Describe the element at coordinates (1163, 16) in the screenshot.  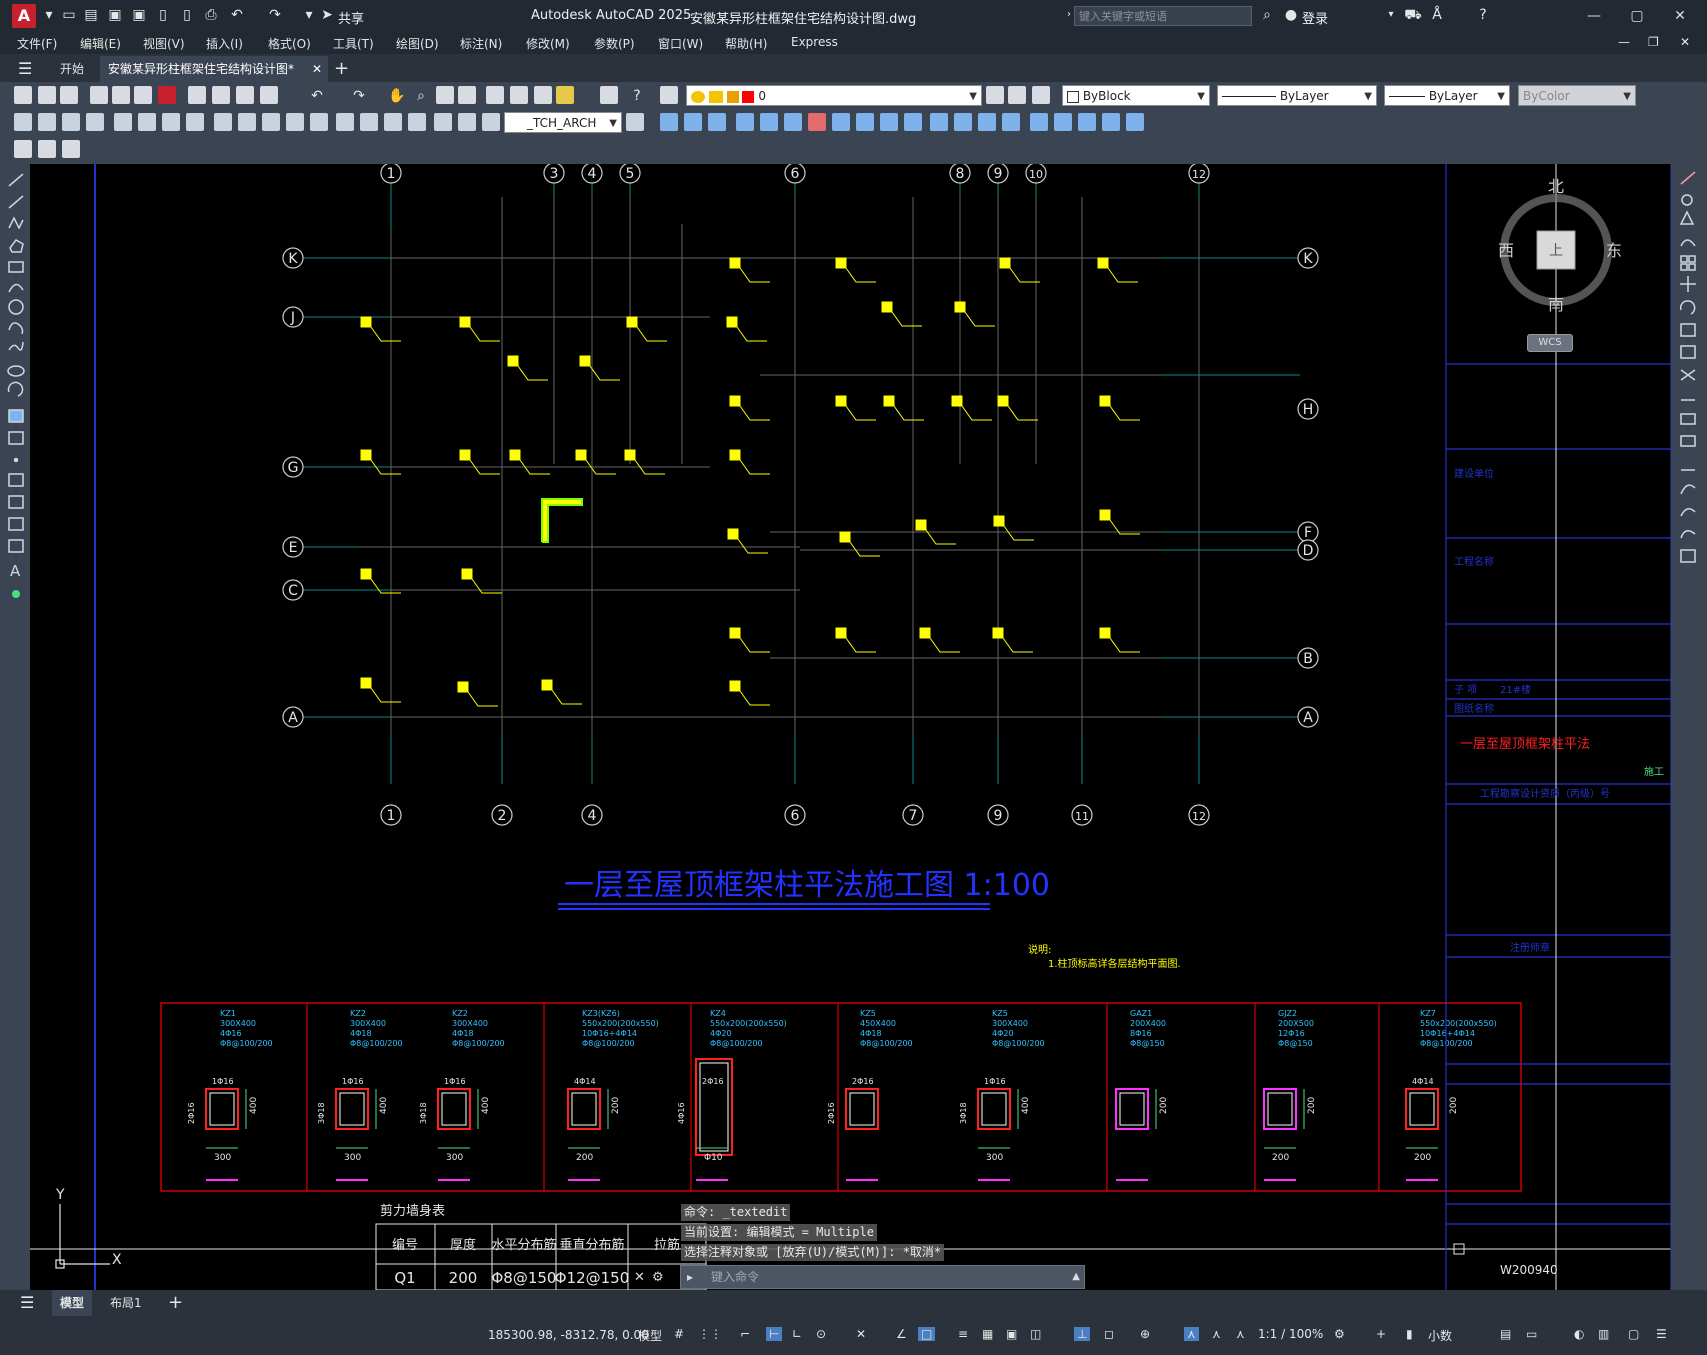
I see `search-input: 键入关键字或短语` at that location.